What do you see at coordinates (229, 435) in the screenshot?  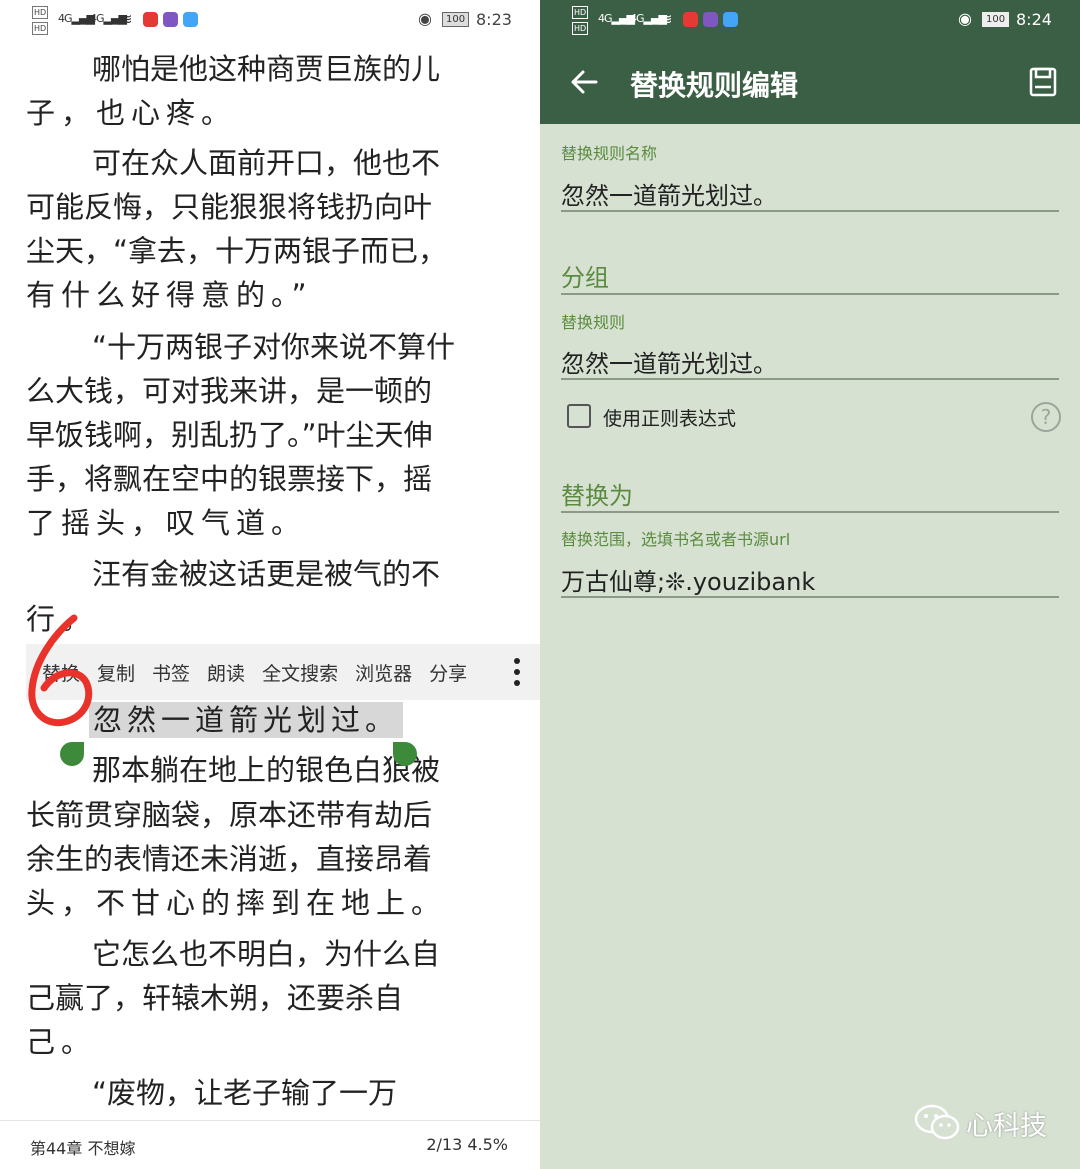 I see `text-line: 早饭钱啊，别乱扔了。”叶尘天伸` at bounding box center [229, 435].